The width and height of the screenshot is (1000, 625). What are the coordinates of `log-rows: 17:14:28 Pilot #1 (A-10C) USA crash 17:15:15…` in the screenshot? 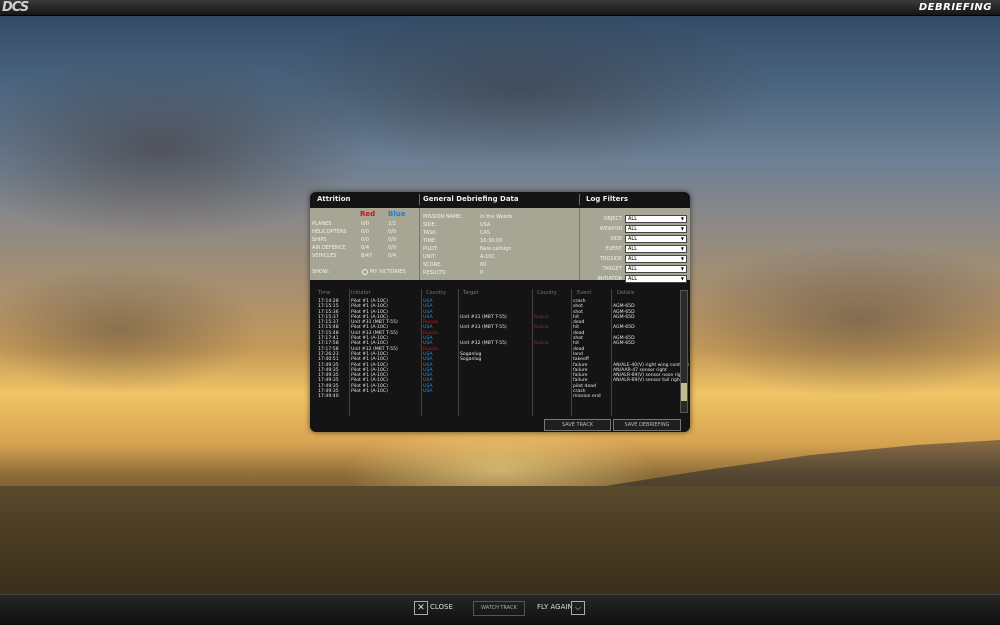 It's located at (500, 349).